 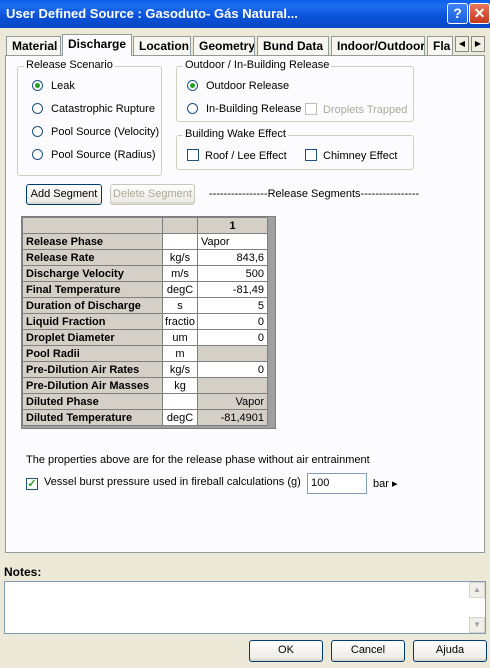 I want to click on row-label: Discharge Velocity, so click(x=92, y=273).